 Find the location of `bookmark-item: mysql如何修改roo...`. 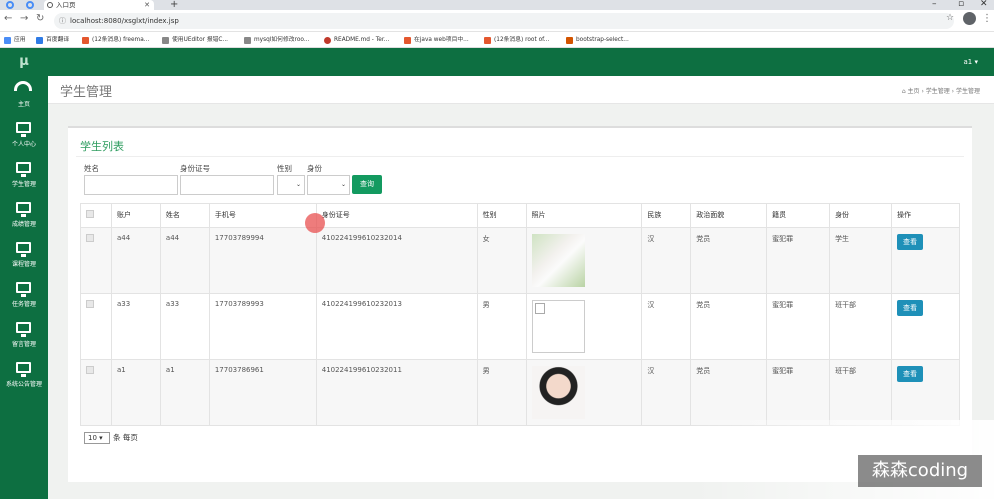

bookmark-item: mysql如何修改roo... is located at coordinates (276, 40).